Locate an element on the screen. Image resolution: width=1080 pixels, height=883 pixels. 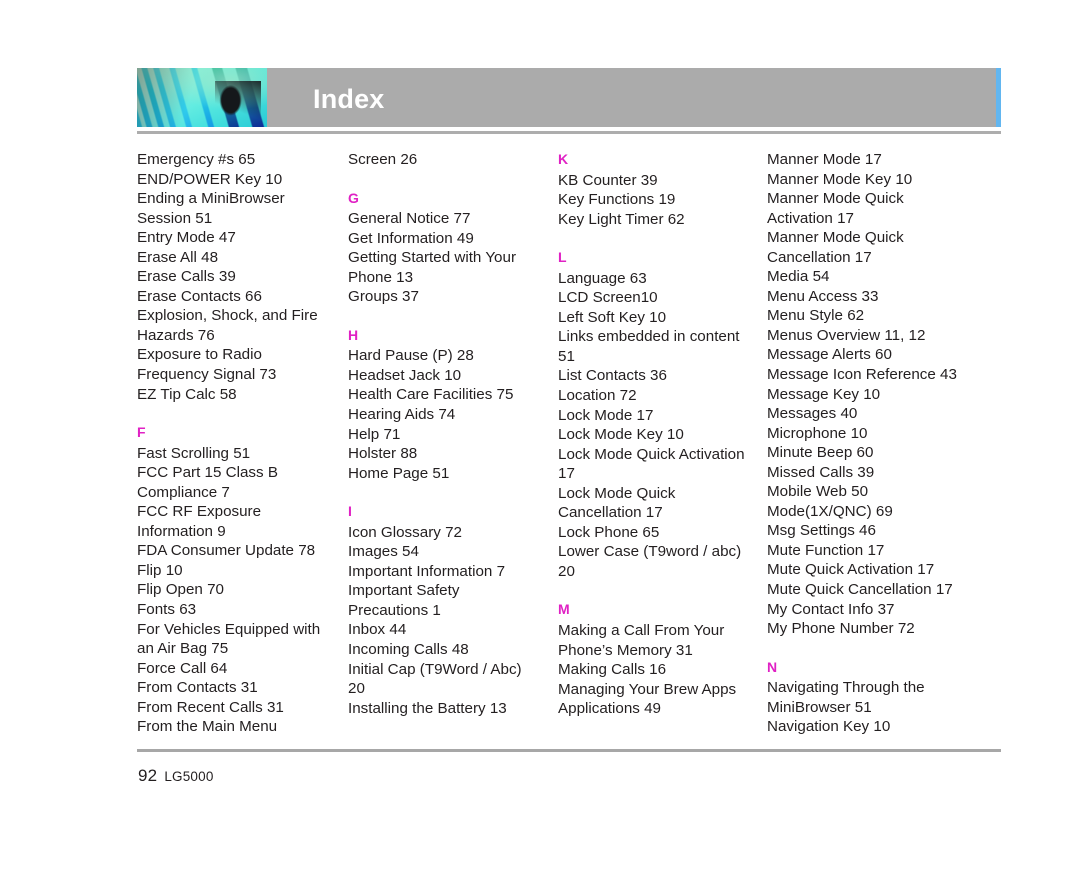
index-entry: Fast Scrolling 51 is located at coordinates (194, 453).